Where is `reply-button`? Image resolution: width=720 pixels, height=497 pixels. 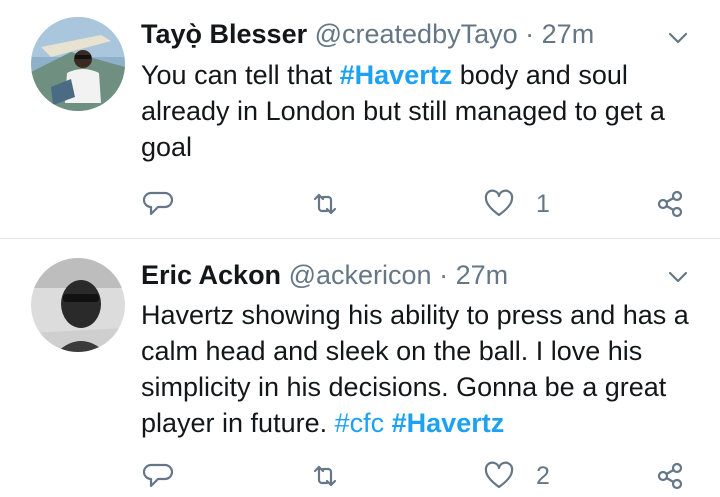 reply-button is located at coordinates (158, 476).